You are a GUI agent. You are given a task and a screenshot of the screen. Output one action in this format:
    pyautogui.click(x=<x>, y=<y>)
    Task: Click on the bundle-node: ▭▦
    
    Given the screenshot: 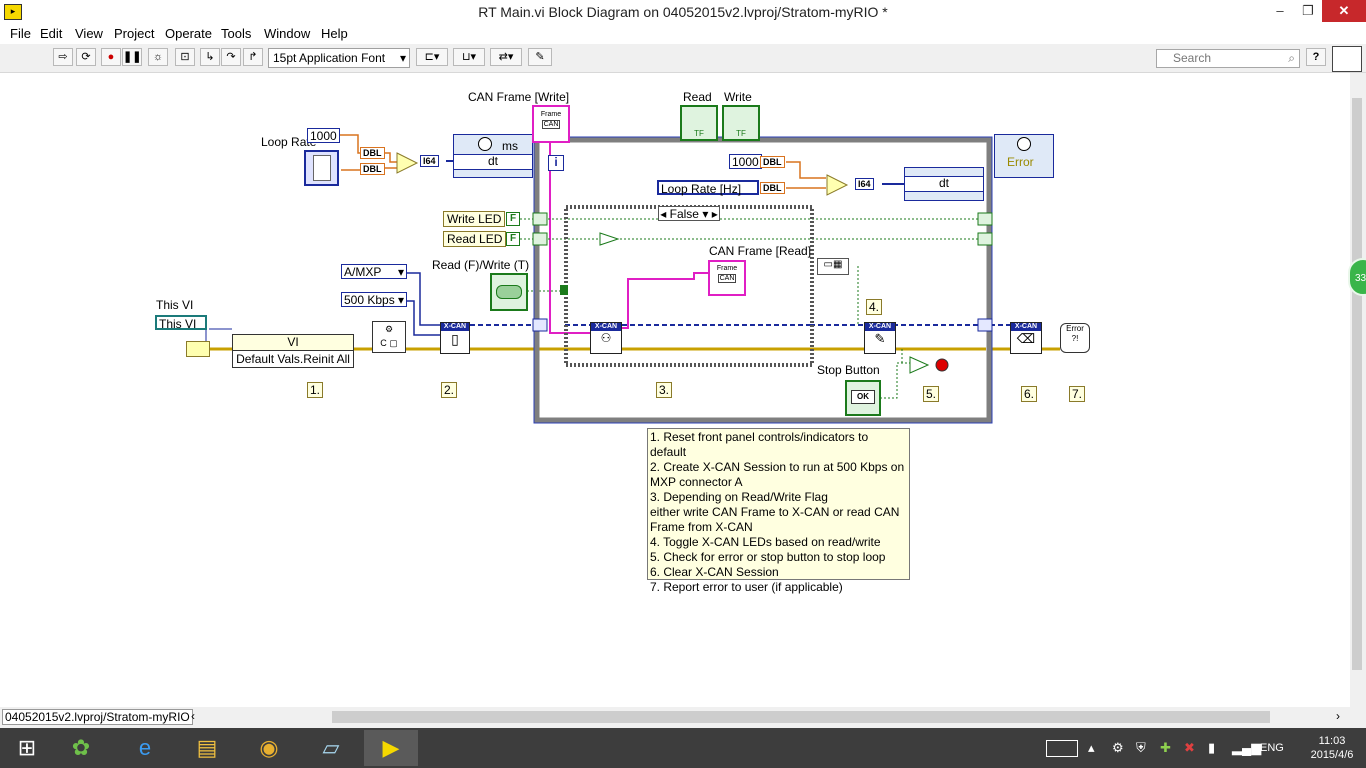 What is the action you would take?
    pyautogui.click(x=833, y=266)
    